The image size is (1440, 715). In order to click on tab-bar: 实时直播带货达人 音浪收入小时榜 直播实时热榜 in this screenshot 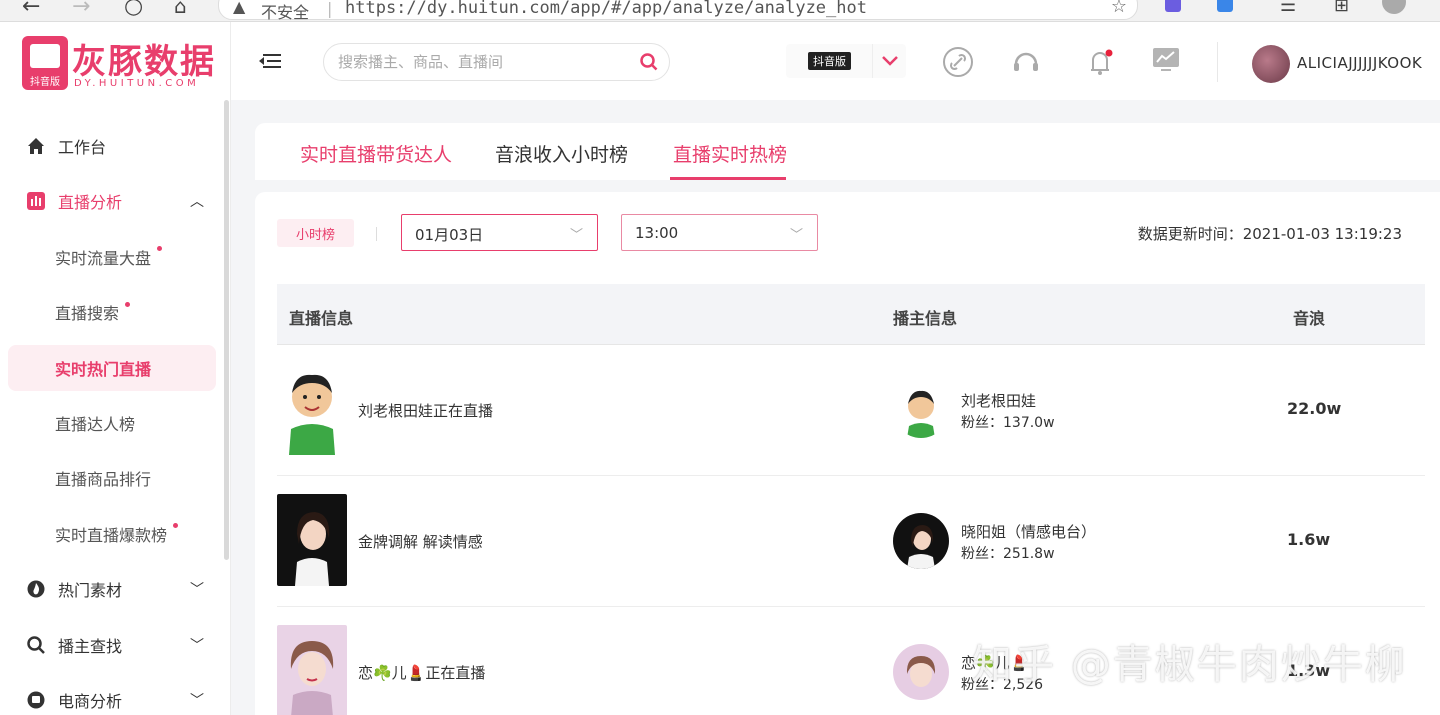, I will do `click(847, 151)`.